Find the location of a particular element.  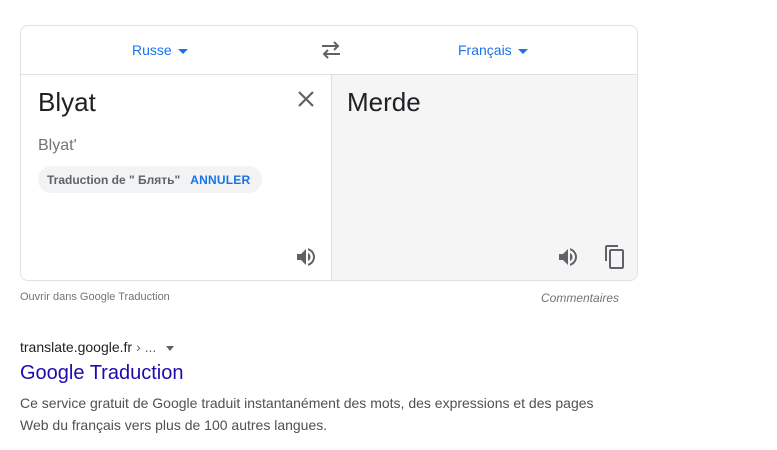

target-language-label: Français is located at coordinates (485, 50).